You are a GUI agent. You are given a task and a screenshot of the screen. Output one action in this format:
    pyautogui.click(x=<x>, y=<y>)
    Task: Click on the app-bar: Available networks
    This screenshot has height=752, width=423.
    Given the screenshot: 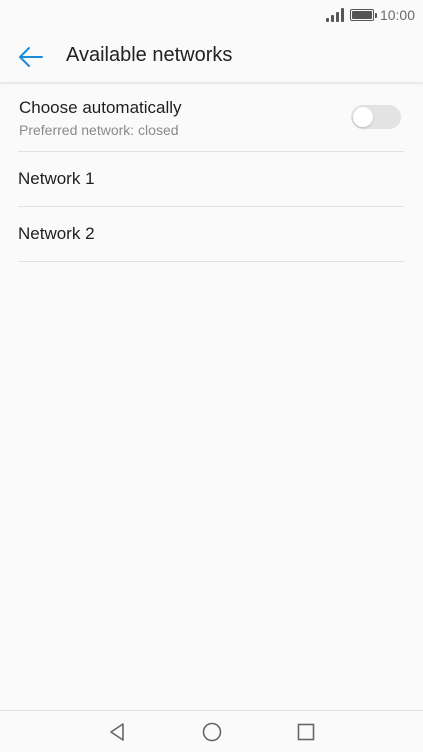 What is the action you would take?
    pyautogui.click(x=211, y=56)
    